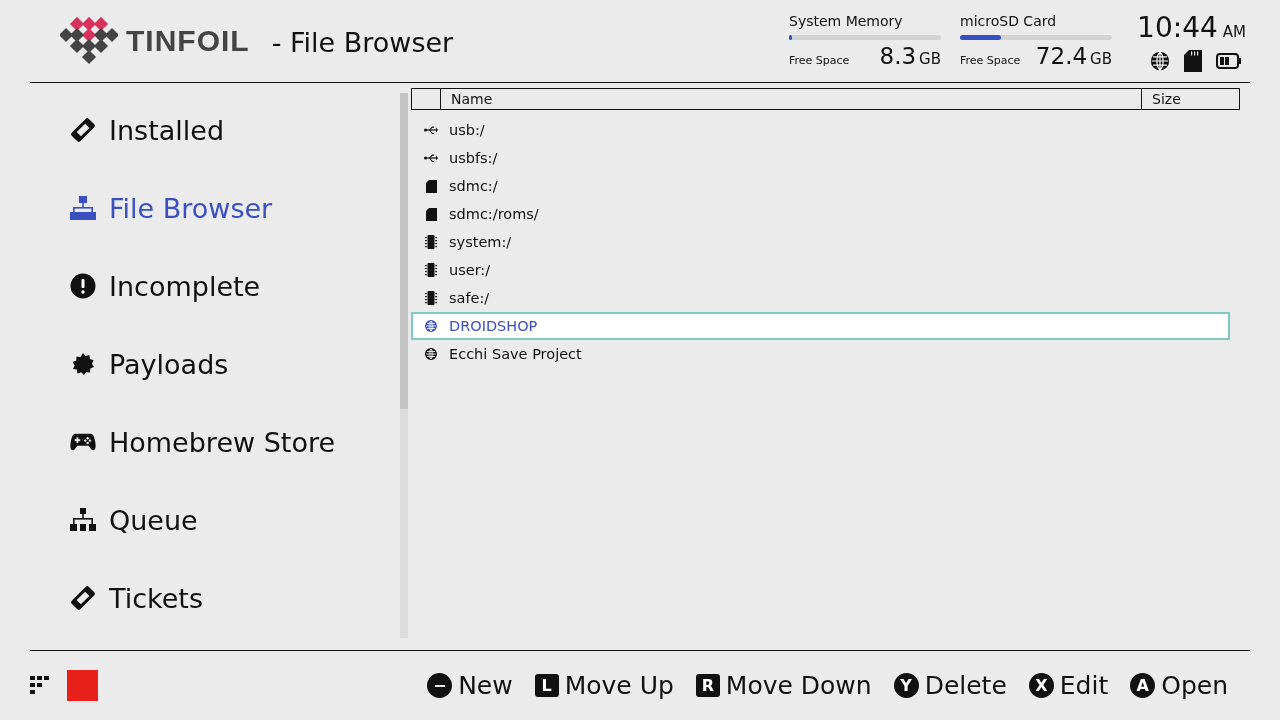 The height and width of the screenshot is (720, 1280). Describe the element at coordinates (1068, 685) in the screenshot. I see `action-button: X Edit` at that location.